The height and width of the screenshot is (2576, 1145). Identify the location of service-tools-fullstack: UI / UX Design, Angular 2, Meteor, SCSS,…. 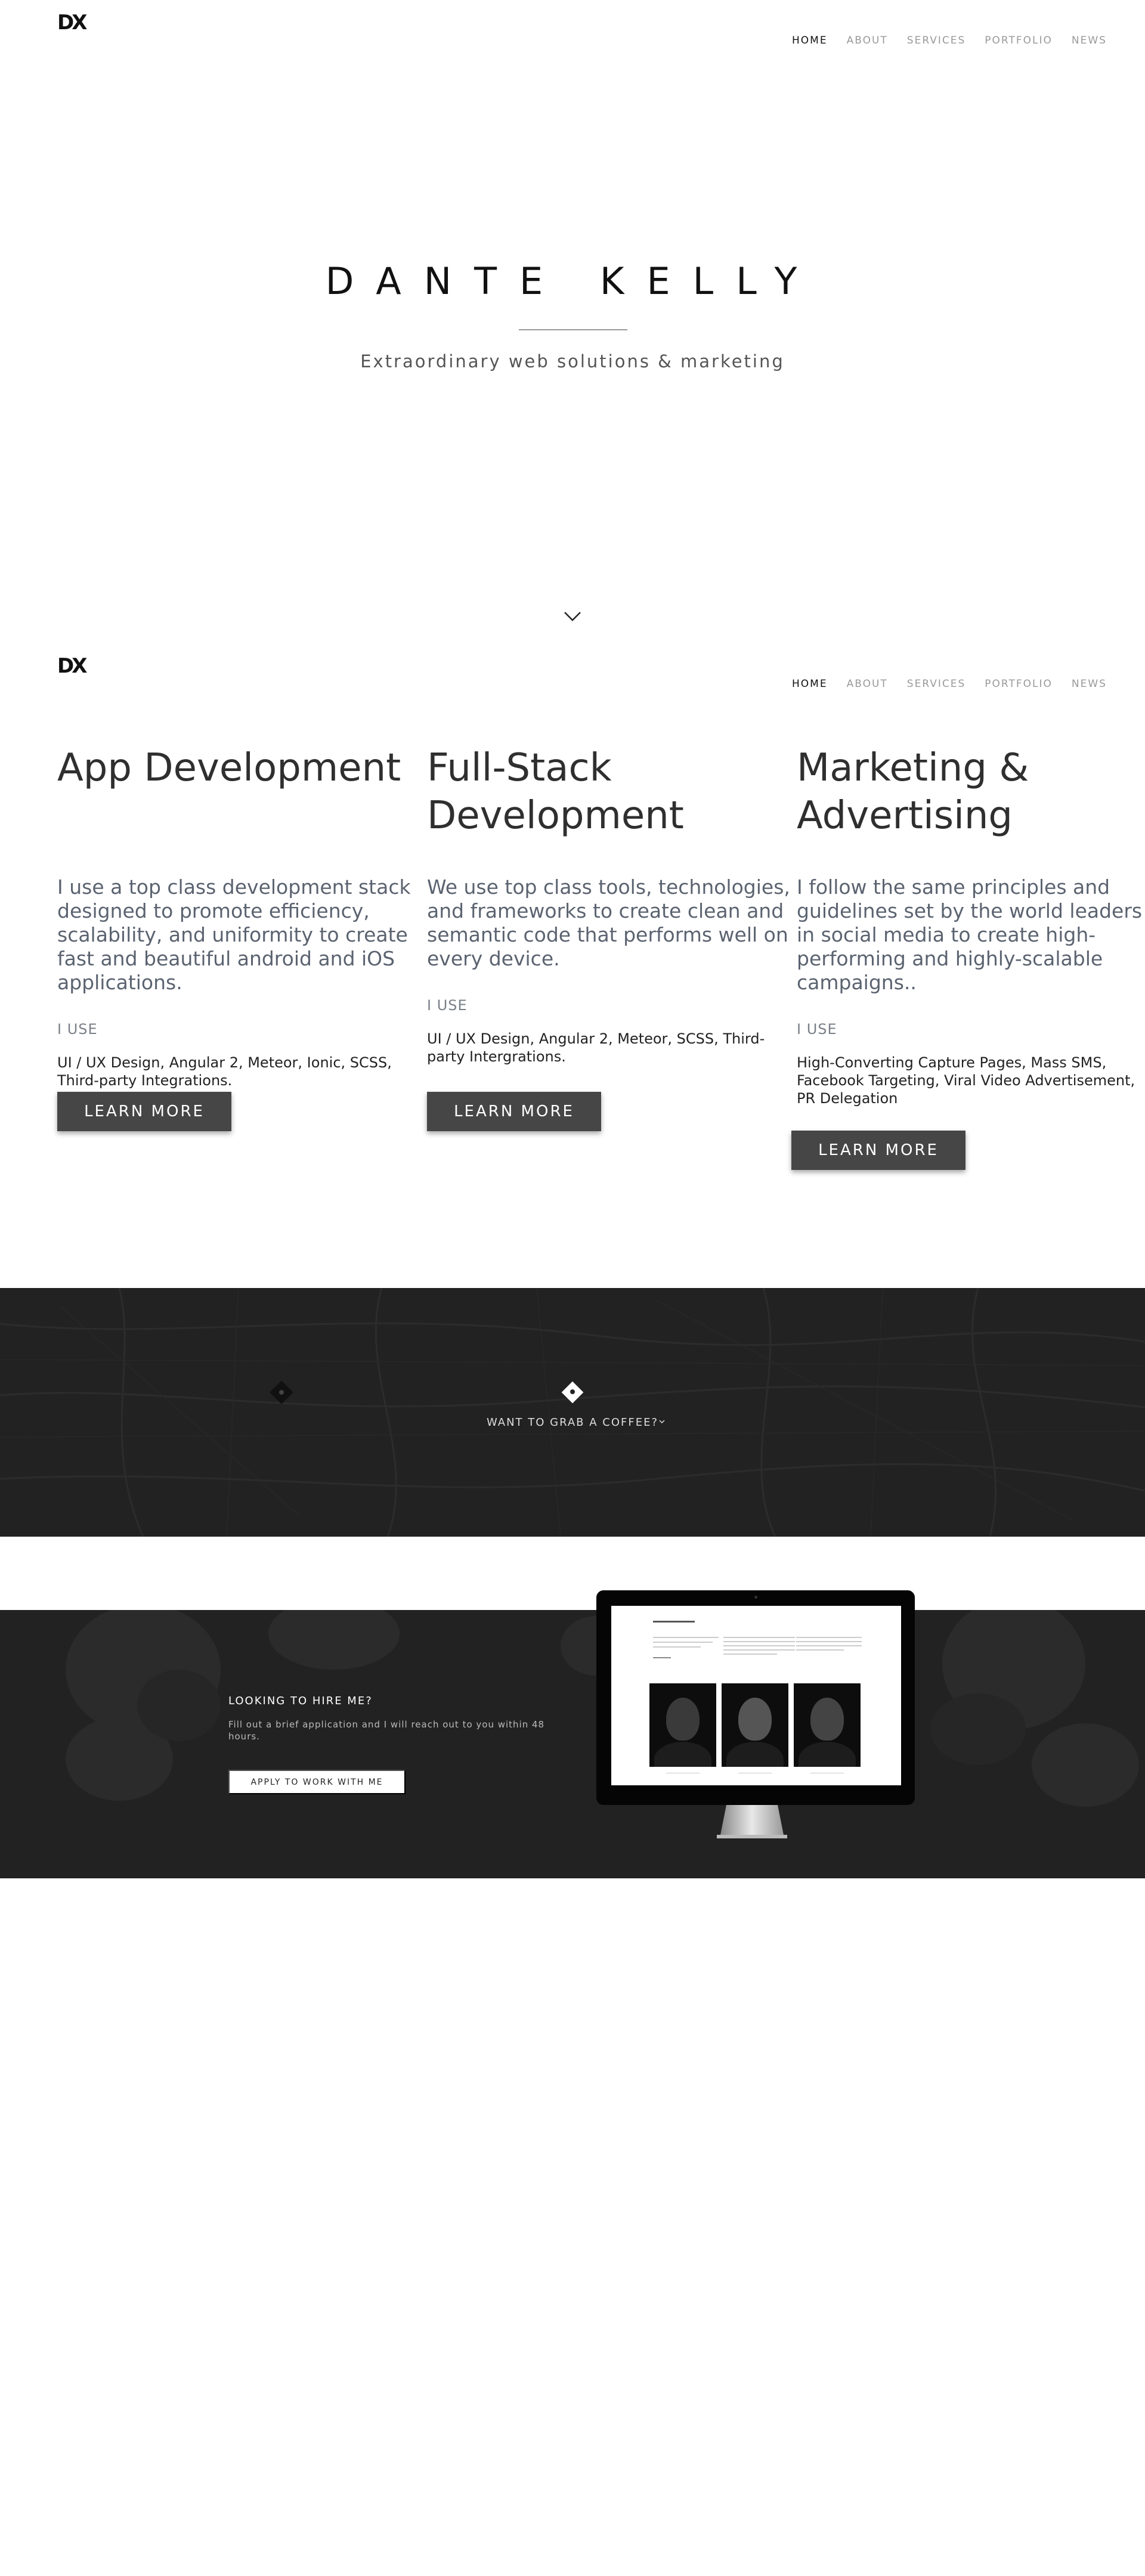
(596, 1047).